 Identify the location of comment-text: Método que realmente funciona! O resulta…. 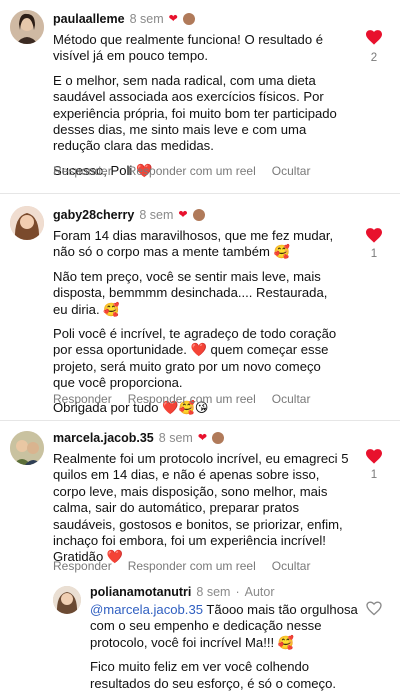
(188, 48).